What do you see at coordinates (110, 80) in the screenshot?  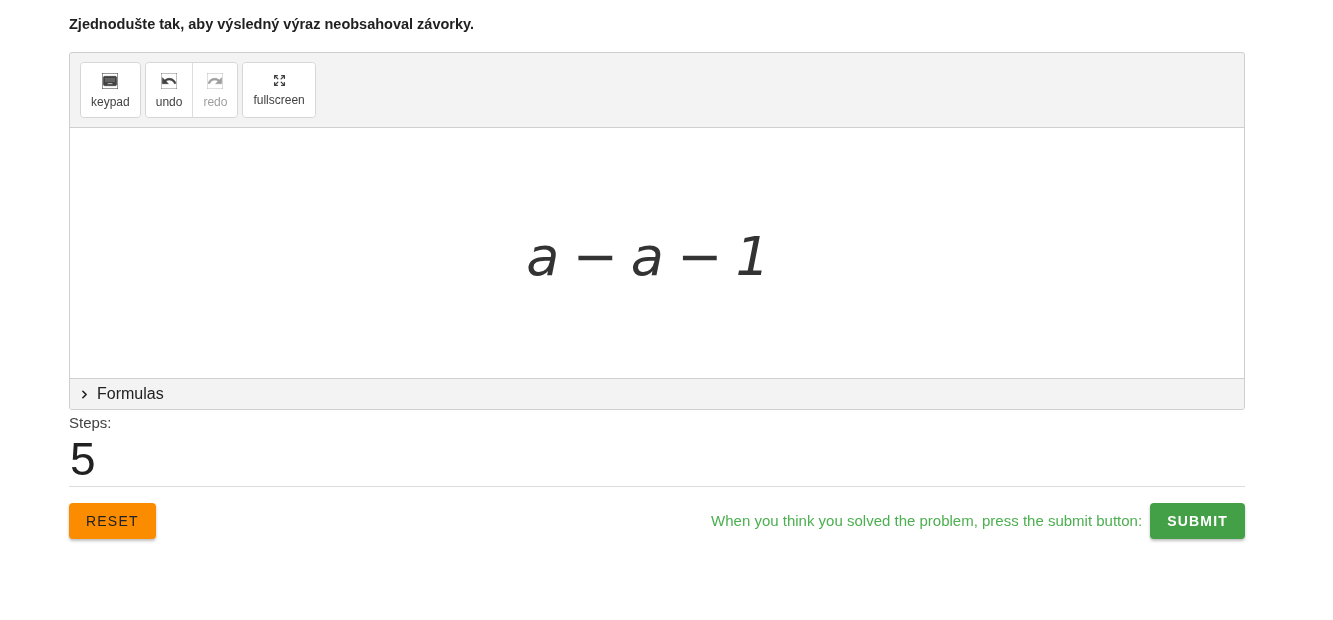 I see `keyboard-icon` at bounding box center [110, 80].